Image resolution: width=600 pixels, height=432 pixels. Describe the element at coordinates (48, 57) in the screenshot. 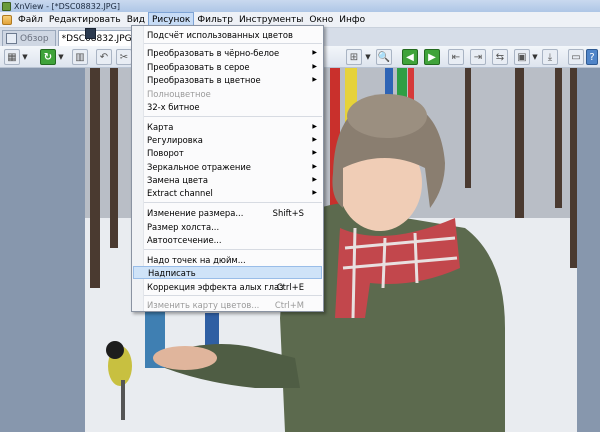

I see `refresh-button: ↻` at that location.